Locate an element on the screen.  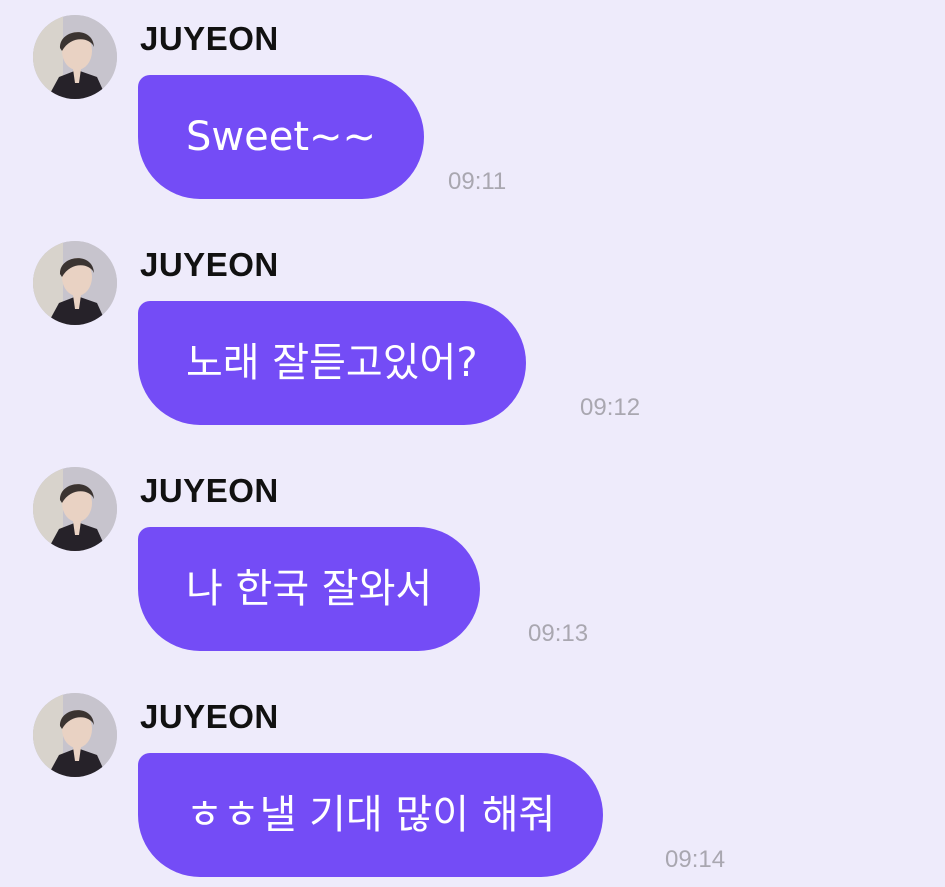
message-timestamp: 09:12 is located at coordinates (610, 407).